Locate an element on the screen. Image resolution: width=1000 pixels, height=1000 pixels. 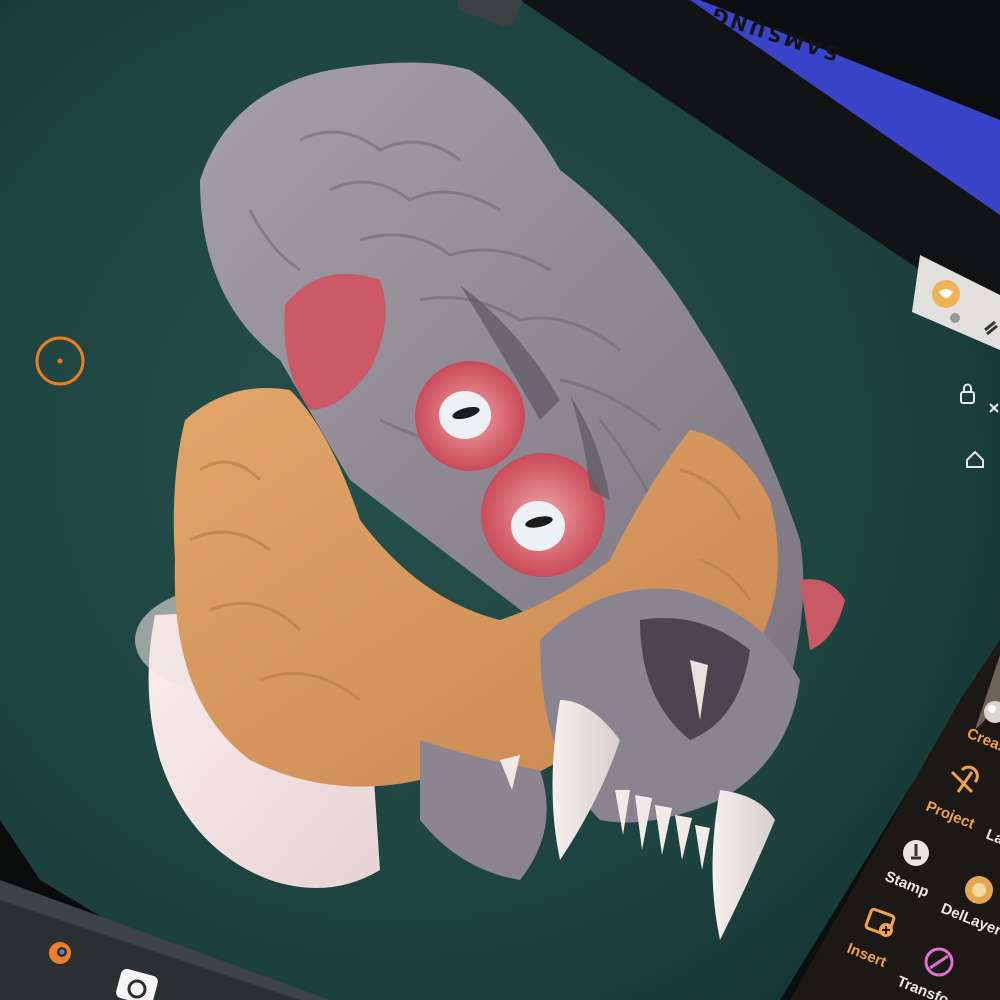
blender-taskbar-icon is located at coordinates (60, 953).